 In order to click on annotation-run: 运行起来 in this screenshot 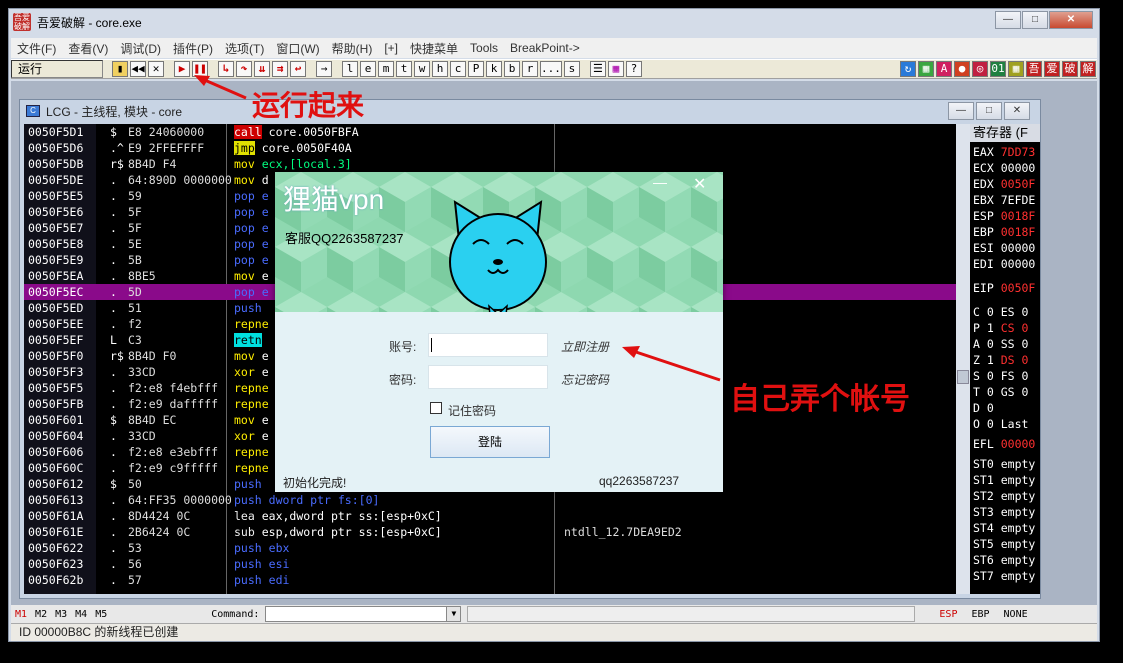, I will do `click(308, 105)`.